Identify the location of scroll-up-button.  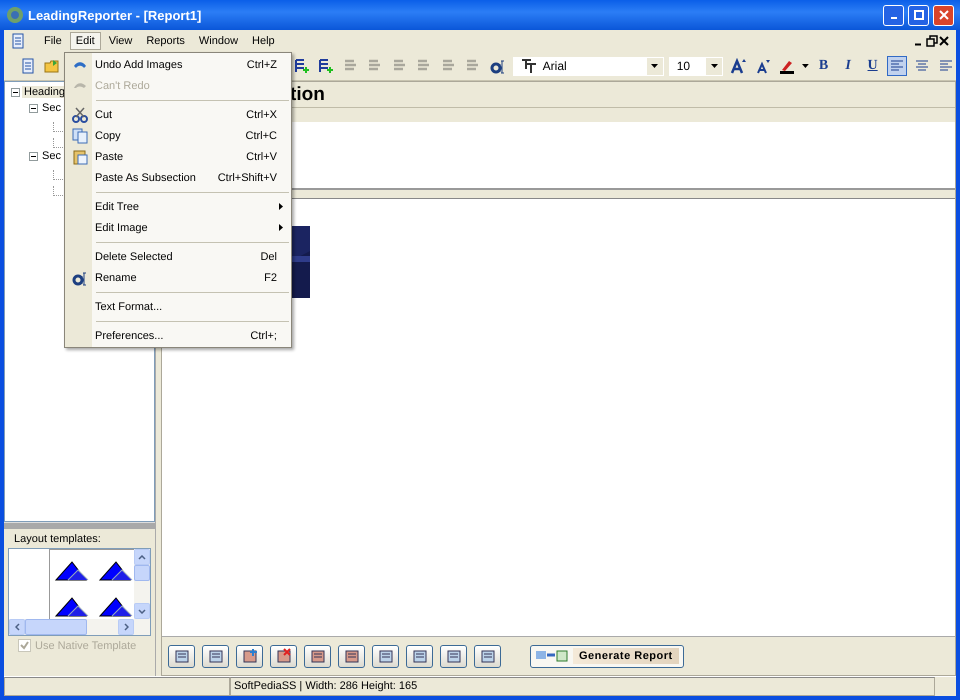
(142, 557).